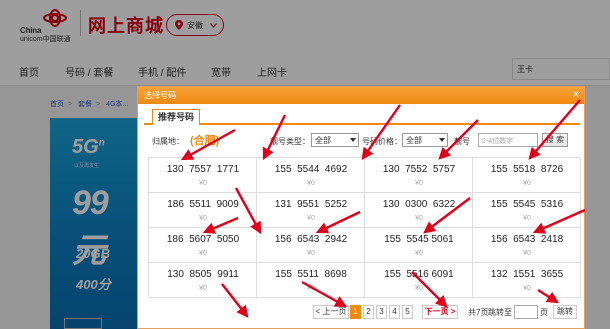 This screenshot has height=329, width=610. What do you see at coordinates (176, 117) in the screenshot?
I see `tab-recommended-numbers: 推荐号码` at bounding box center [176, 117].